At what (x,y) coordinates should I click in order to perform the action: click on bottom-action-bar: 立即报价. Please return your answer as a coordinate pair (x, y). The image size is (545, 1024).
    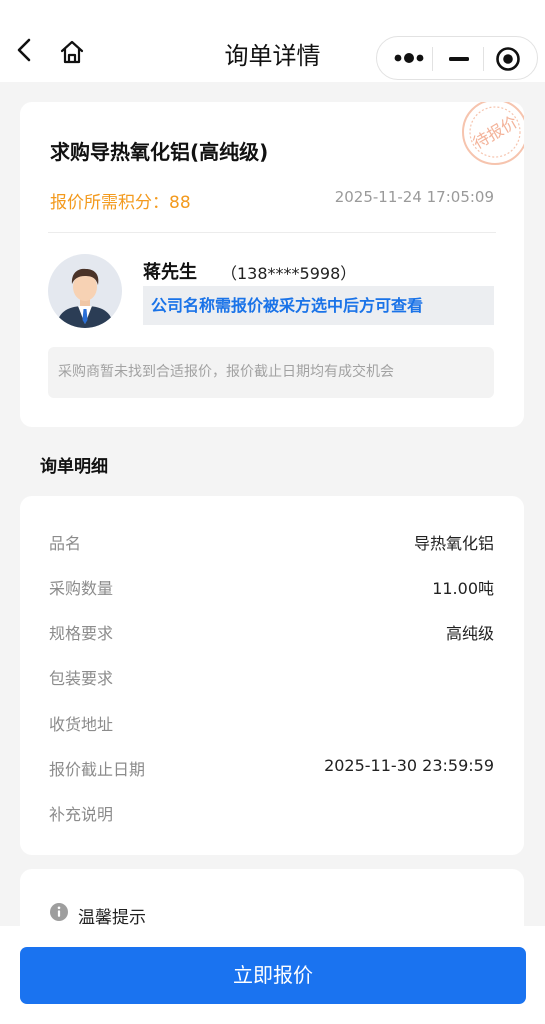
    Looking at the image, I should click on (272, 975).